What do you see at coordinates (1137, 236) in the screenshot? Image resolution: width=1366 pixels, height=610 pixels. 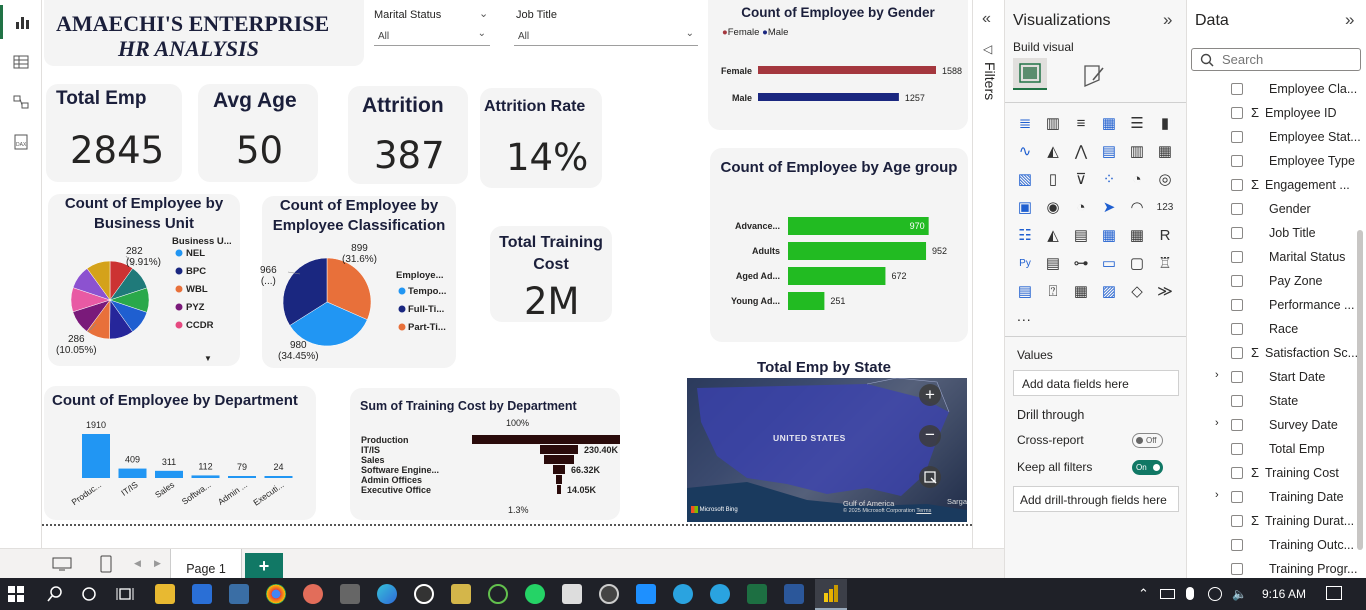 I see `matrix-visual-icon: ▦` at bounding box center [1137, 236].